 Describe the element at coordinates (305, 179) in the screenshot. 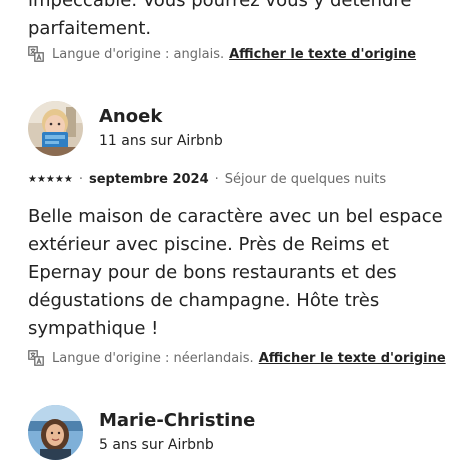

I see `stay-type: Séjour de quelques nuits` at that location.